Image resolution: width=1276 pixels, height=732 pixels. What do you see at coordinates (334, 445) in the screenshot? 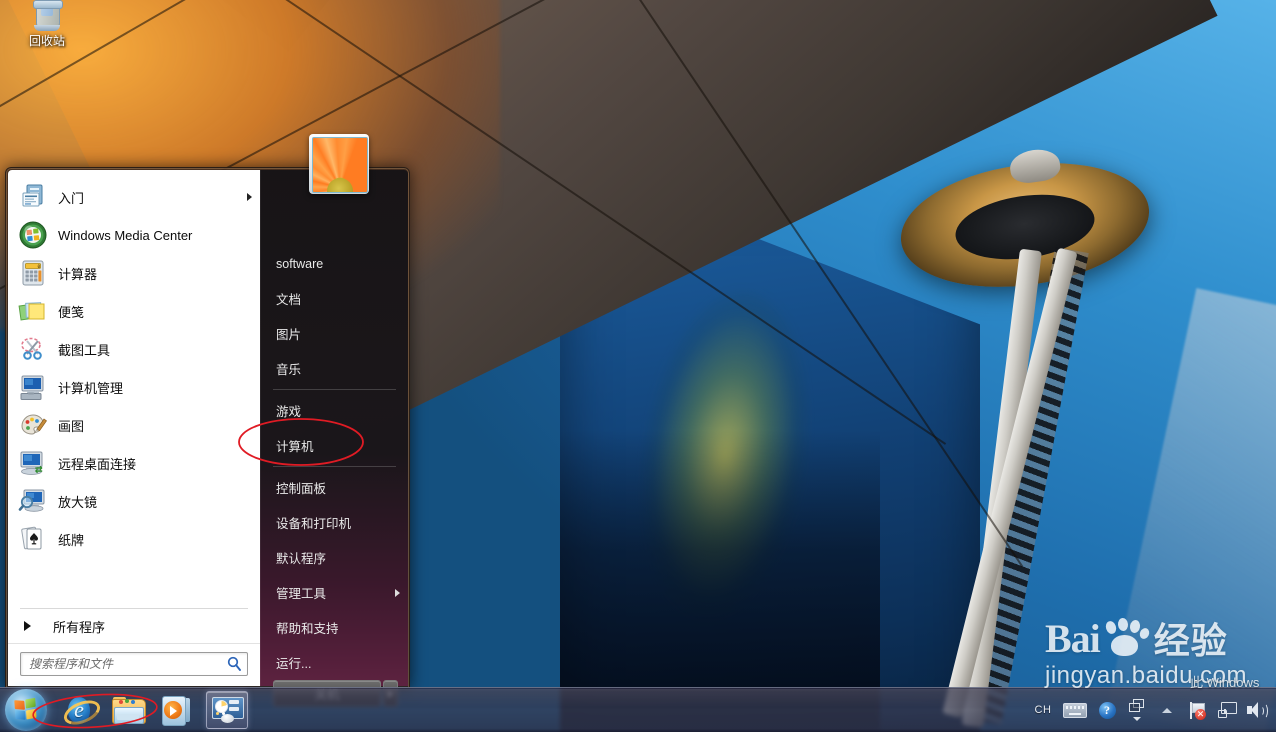
I see `start-right-item-computer: 计算机` at bounding box center [334, 445].